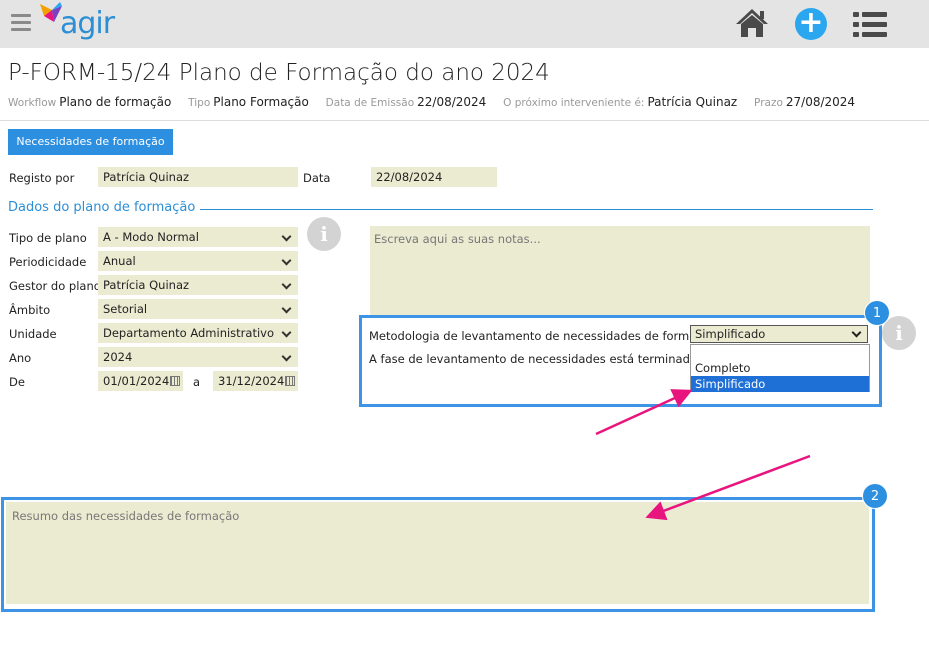  What do you see at coordinates (728, 487) in the screenshot?
I see `arrow-to-summary` at bounding box center [728, 487].